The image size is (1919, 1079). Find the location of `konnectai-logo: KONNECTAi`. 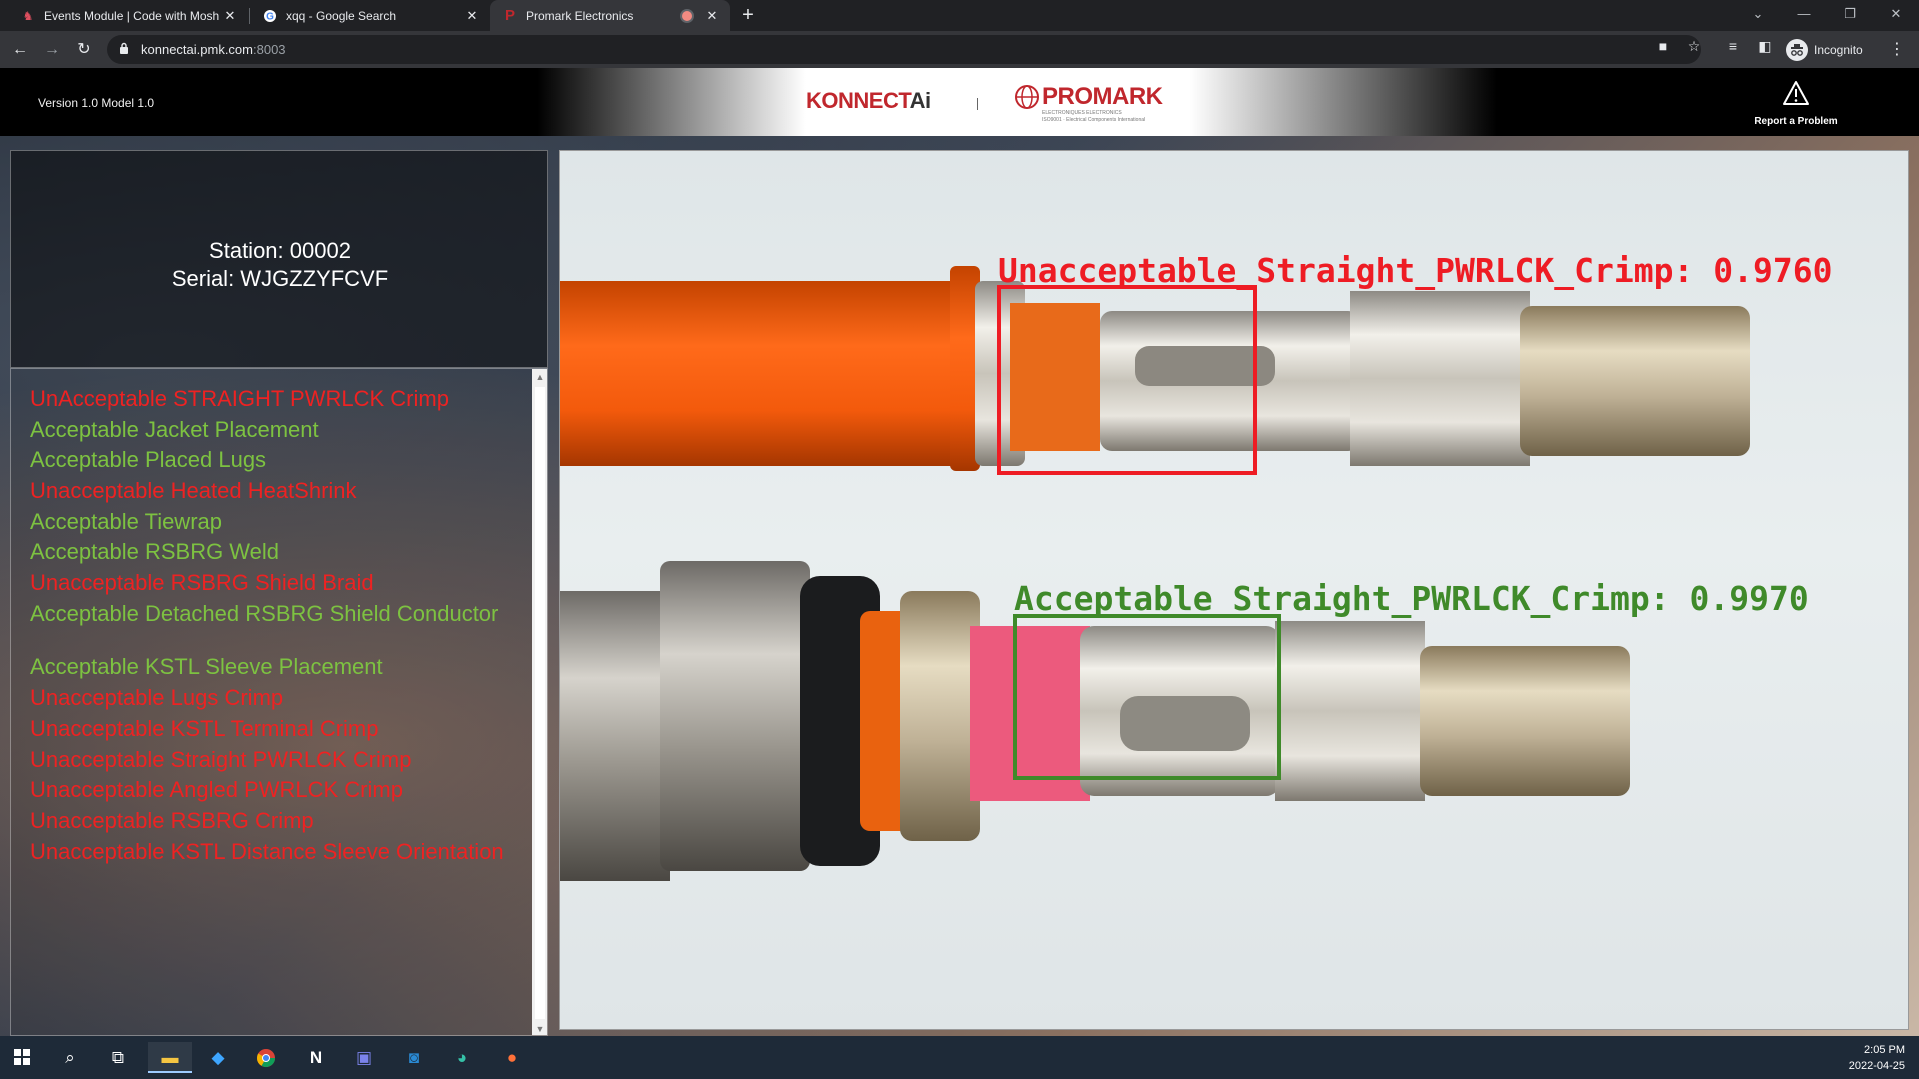

konnectai-logo: KONNECTAi is located at coordinates (868, 100).